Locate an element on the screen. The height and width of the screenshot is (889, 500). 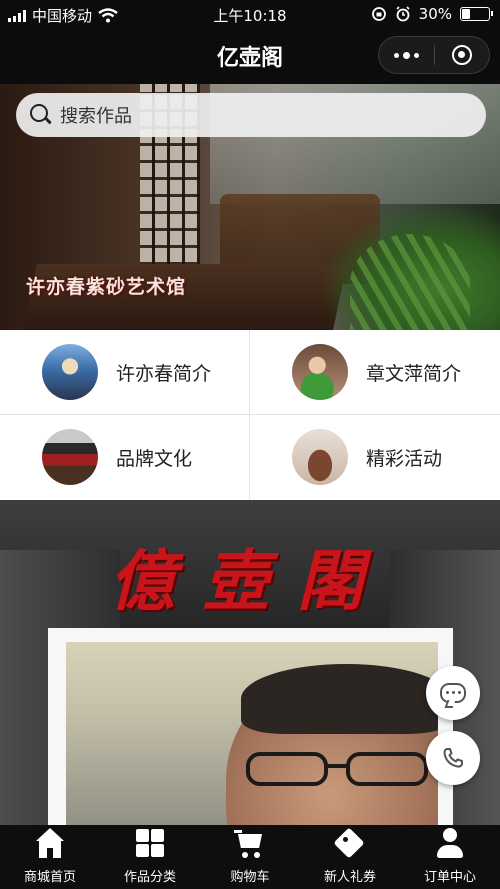
menu-item-zhang-wenping: 章文萍简介 is located at coordinates (374, 372).